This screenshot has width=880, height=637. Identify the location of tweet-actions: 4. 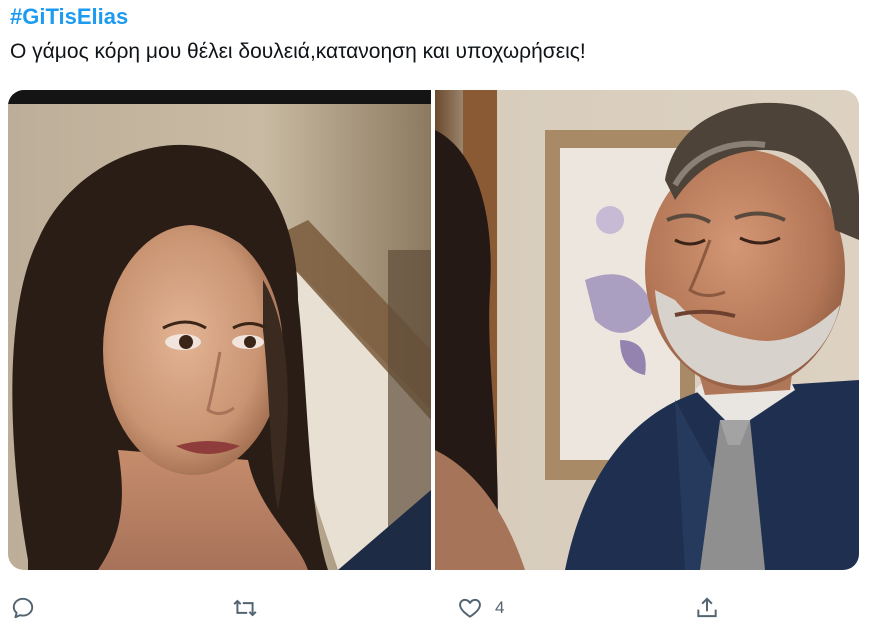
(440, 610).